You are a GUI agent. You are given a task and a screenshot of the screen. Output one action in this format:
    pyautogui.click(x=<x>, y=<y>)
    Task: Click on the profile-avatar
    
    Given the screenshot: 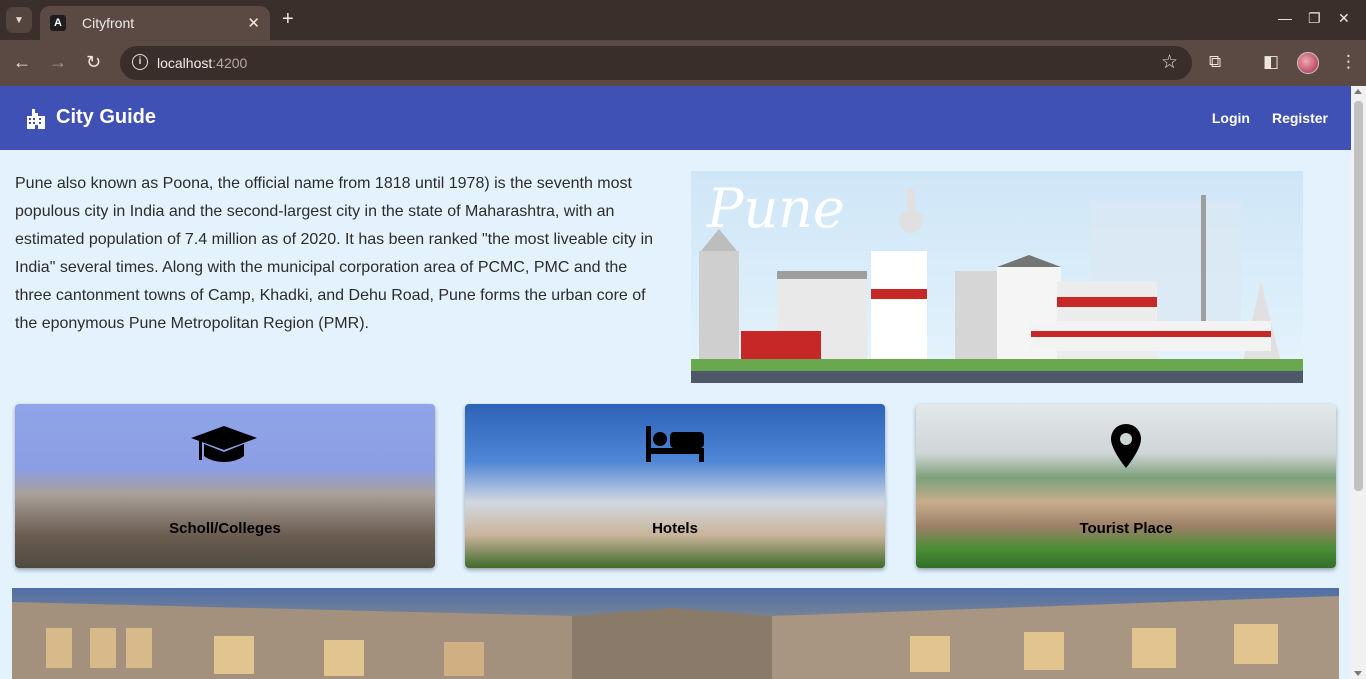 What is the action you would take?
    pyautogui.click(x=1308, y=63)
    